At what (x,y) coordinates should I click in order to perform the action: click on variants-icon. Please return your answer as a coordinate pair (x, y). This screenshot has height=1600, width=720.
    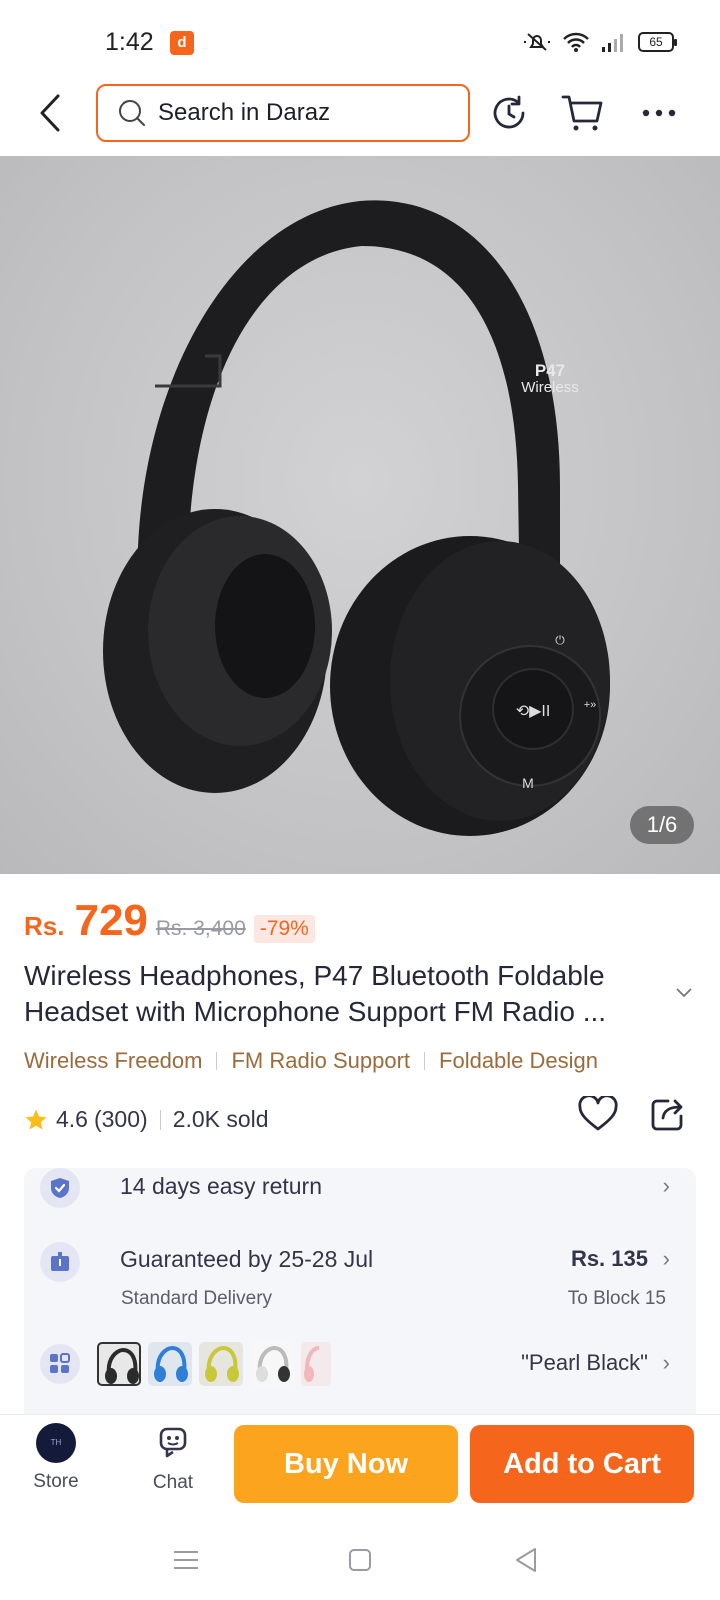
    Looking at the image, I should click on (60, 1363).